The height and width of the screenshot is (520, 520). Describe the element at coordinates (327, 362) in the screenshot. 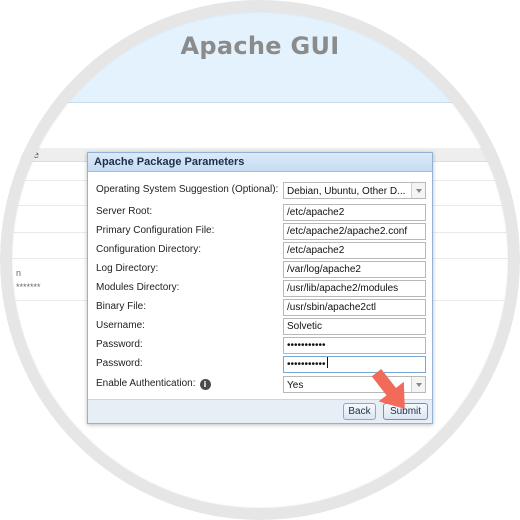

I see `text-cursor` at that location.